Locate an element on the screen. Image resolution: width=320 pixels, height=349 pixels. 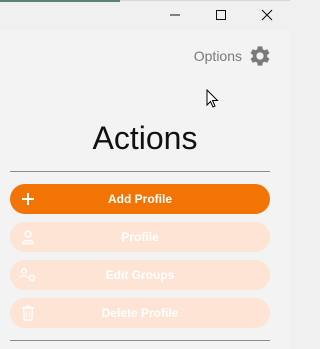
minimize-button is located at coordinates (175, 15).